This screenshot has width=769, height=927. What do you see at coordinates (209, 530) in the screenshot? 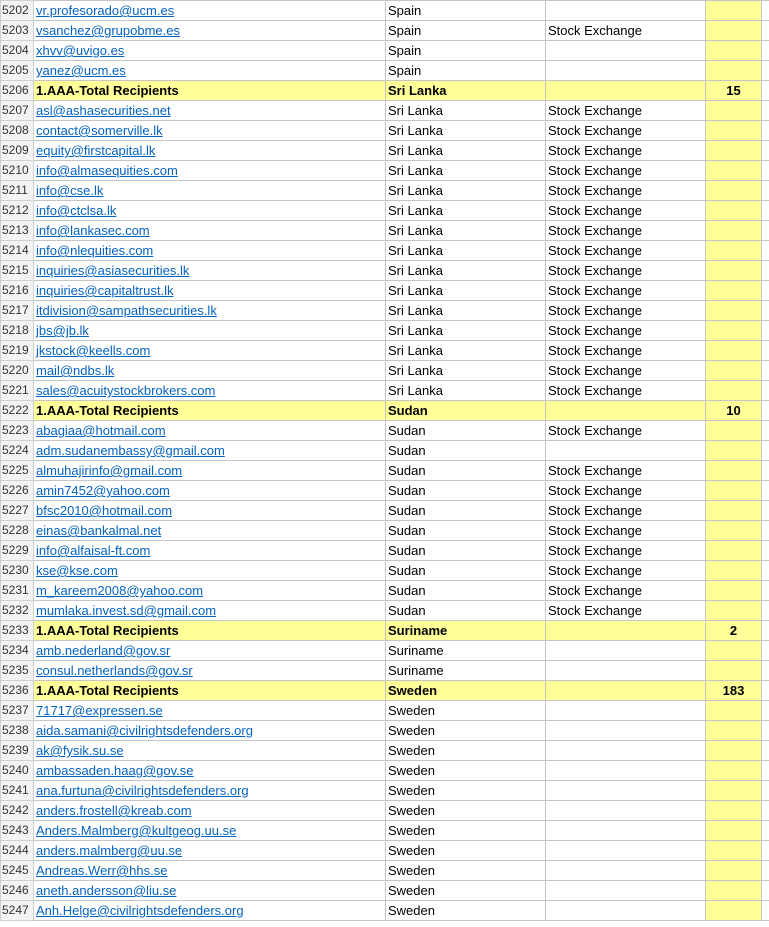
I see `email-cell: einas@bankalmal.net` at bounding box center [209, 530].